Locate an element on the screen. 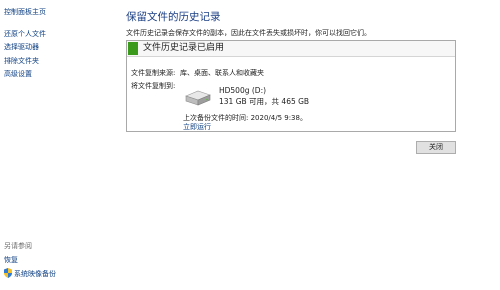 This screenshot has height=290, width=500. page-title: 保留文件的历史记录 is located at coordinates (173, 17).